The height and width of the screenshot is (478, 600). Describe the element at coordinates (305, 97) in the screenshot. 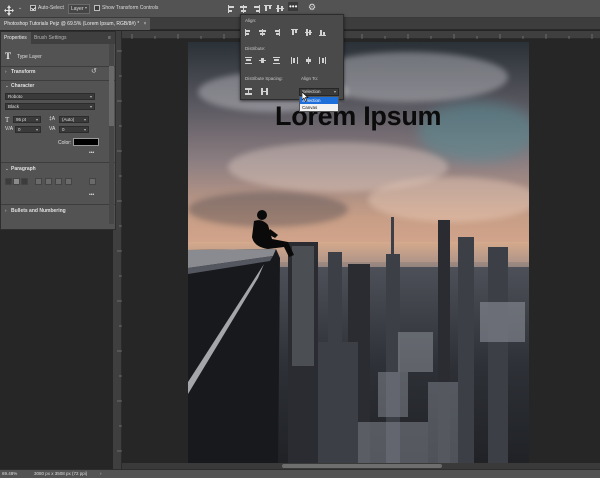

I see `mouse-cursor-icon` at that location.